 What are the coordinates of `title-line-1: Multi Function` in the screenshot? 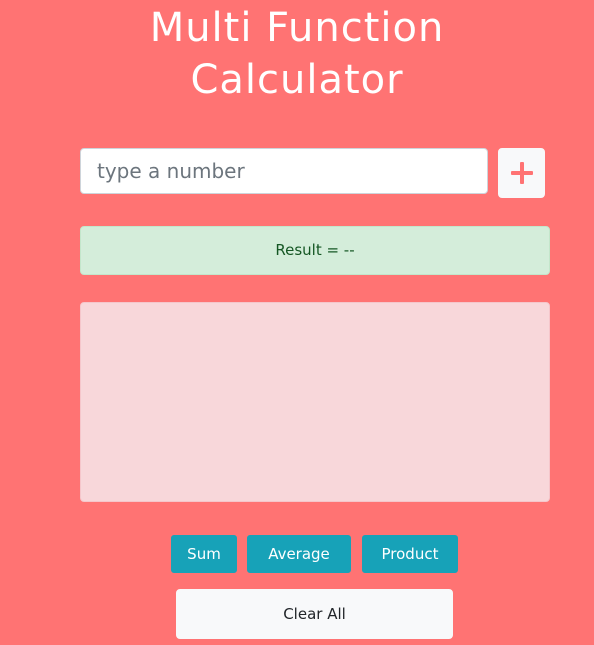 It's located at (297, 28).